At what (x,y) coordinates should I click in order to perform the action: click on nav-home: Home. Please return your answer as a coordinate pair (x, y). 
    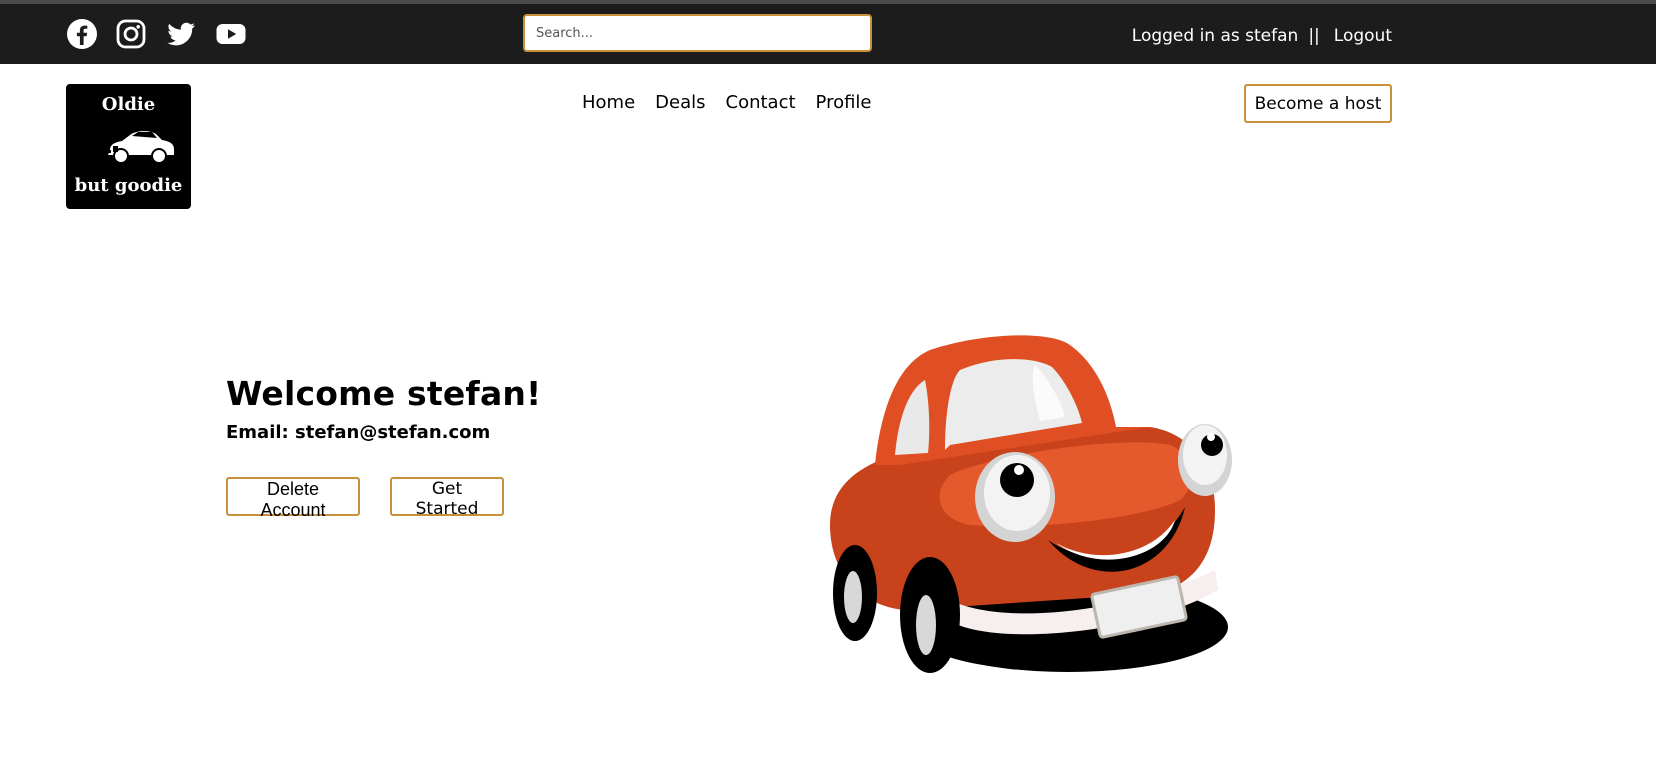
    Looking at the image, I should click on (608, 102).